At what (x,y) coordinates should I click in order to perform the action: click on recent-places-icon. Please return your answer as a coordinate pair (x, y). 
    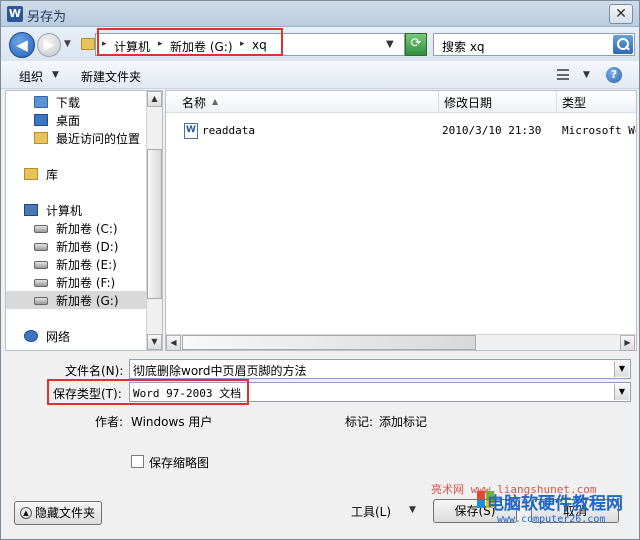
    Looking at the image, I should click on (41, 138).